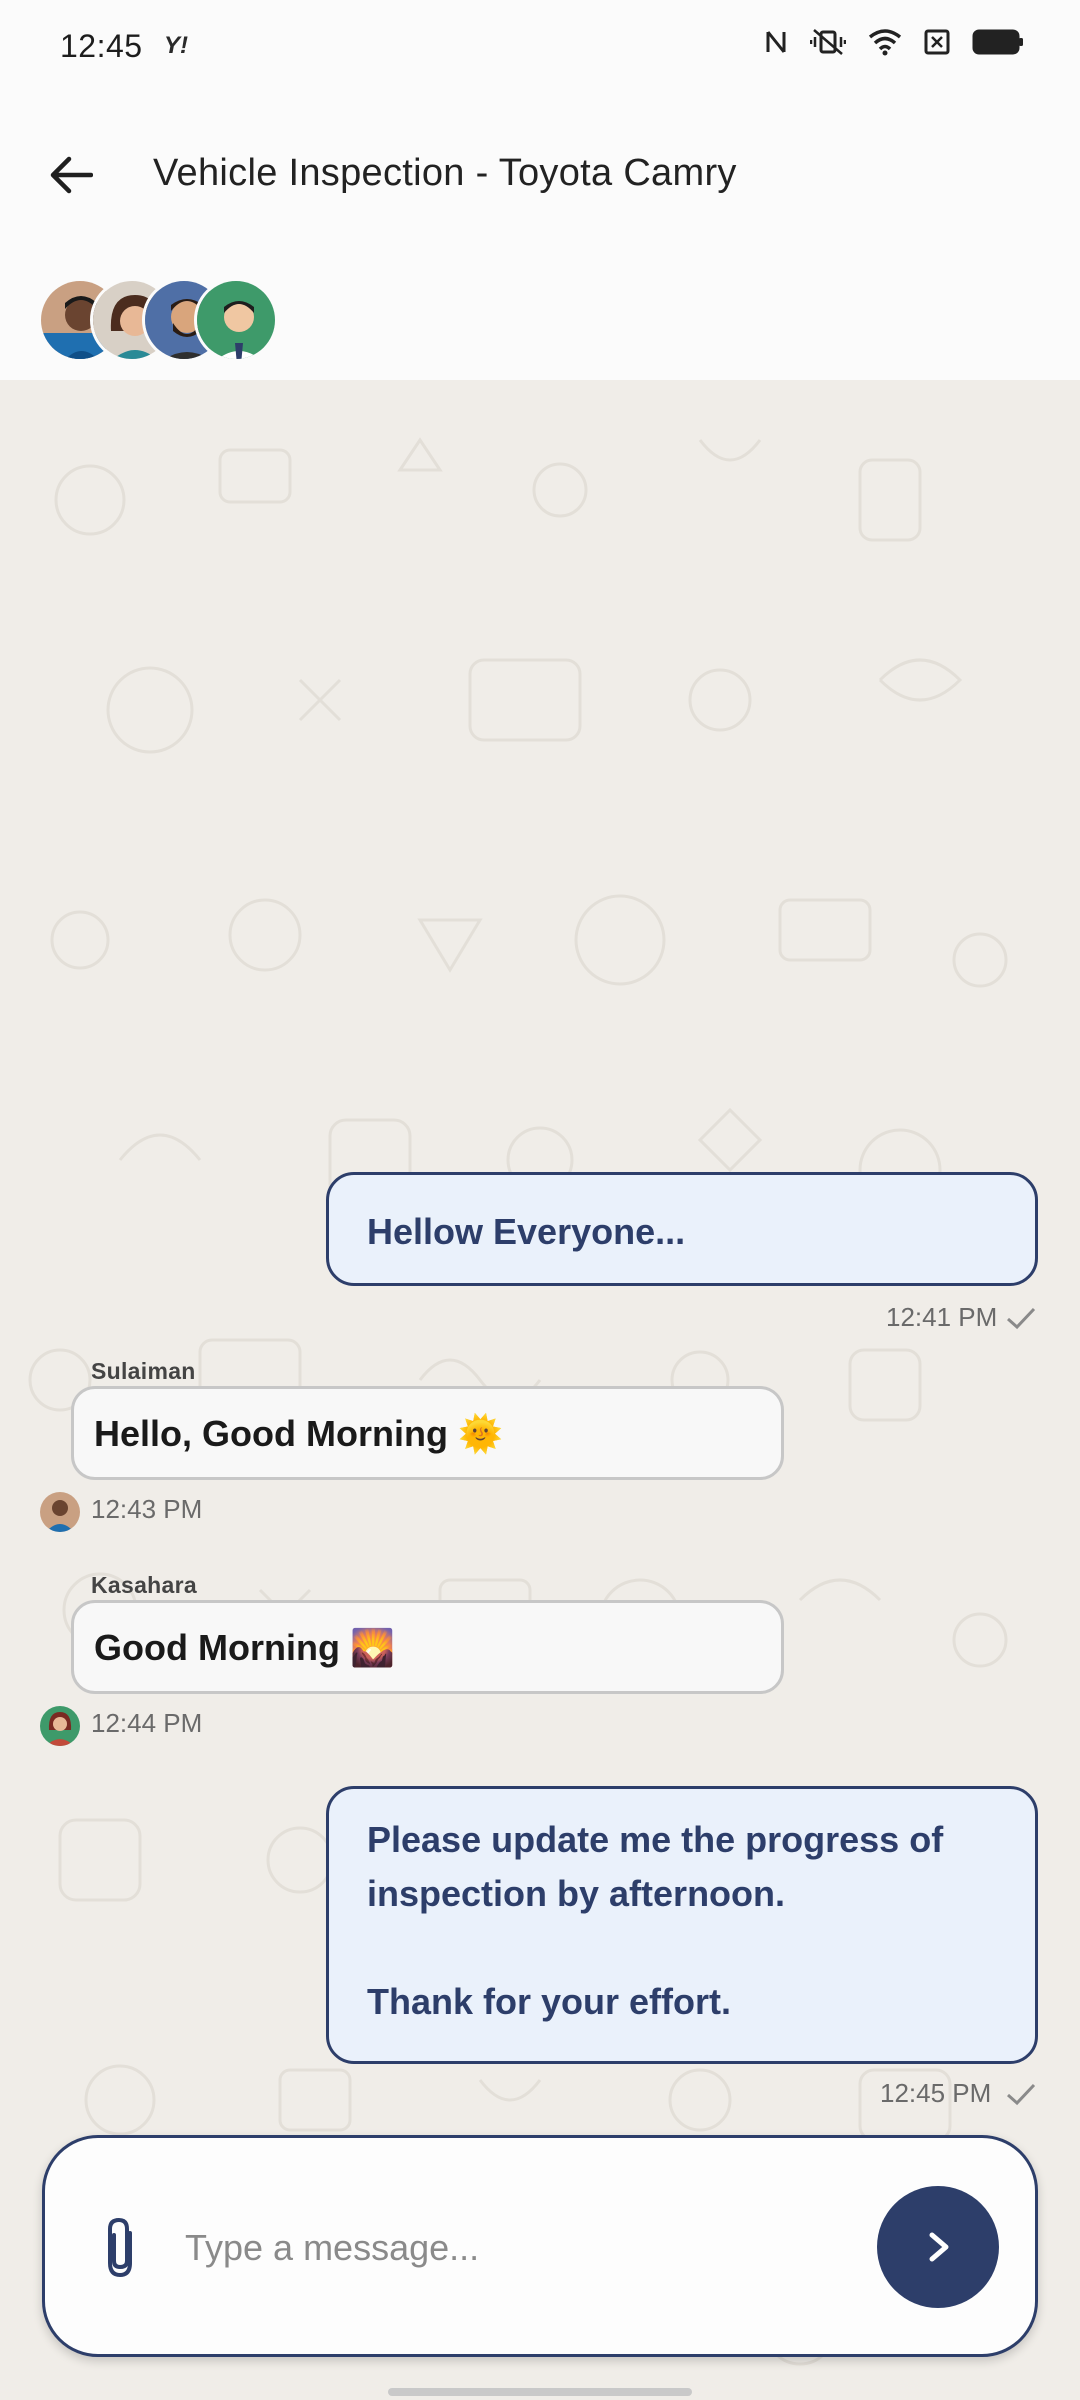  I want to click on message-time: 12:44 PM, so click(147, 1723).